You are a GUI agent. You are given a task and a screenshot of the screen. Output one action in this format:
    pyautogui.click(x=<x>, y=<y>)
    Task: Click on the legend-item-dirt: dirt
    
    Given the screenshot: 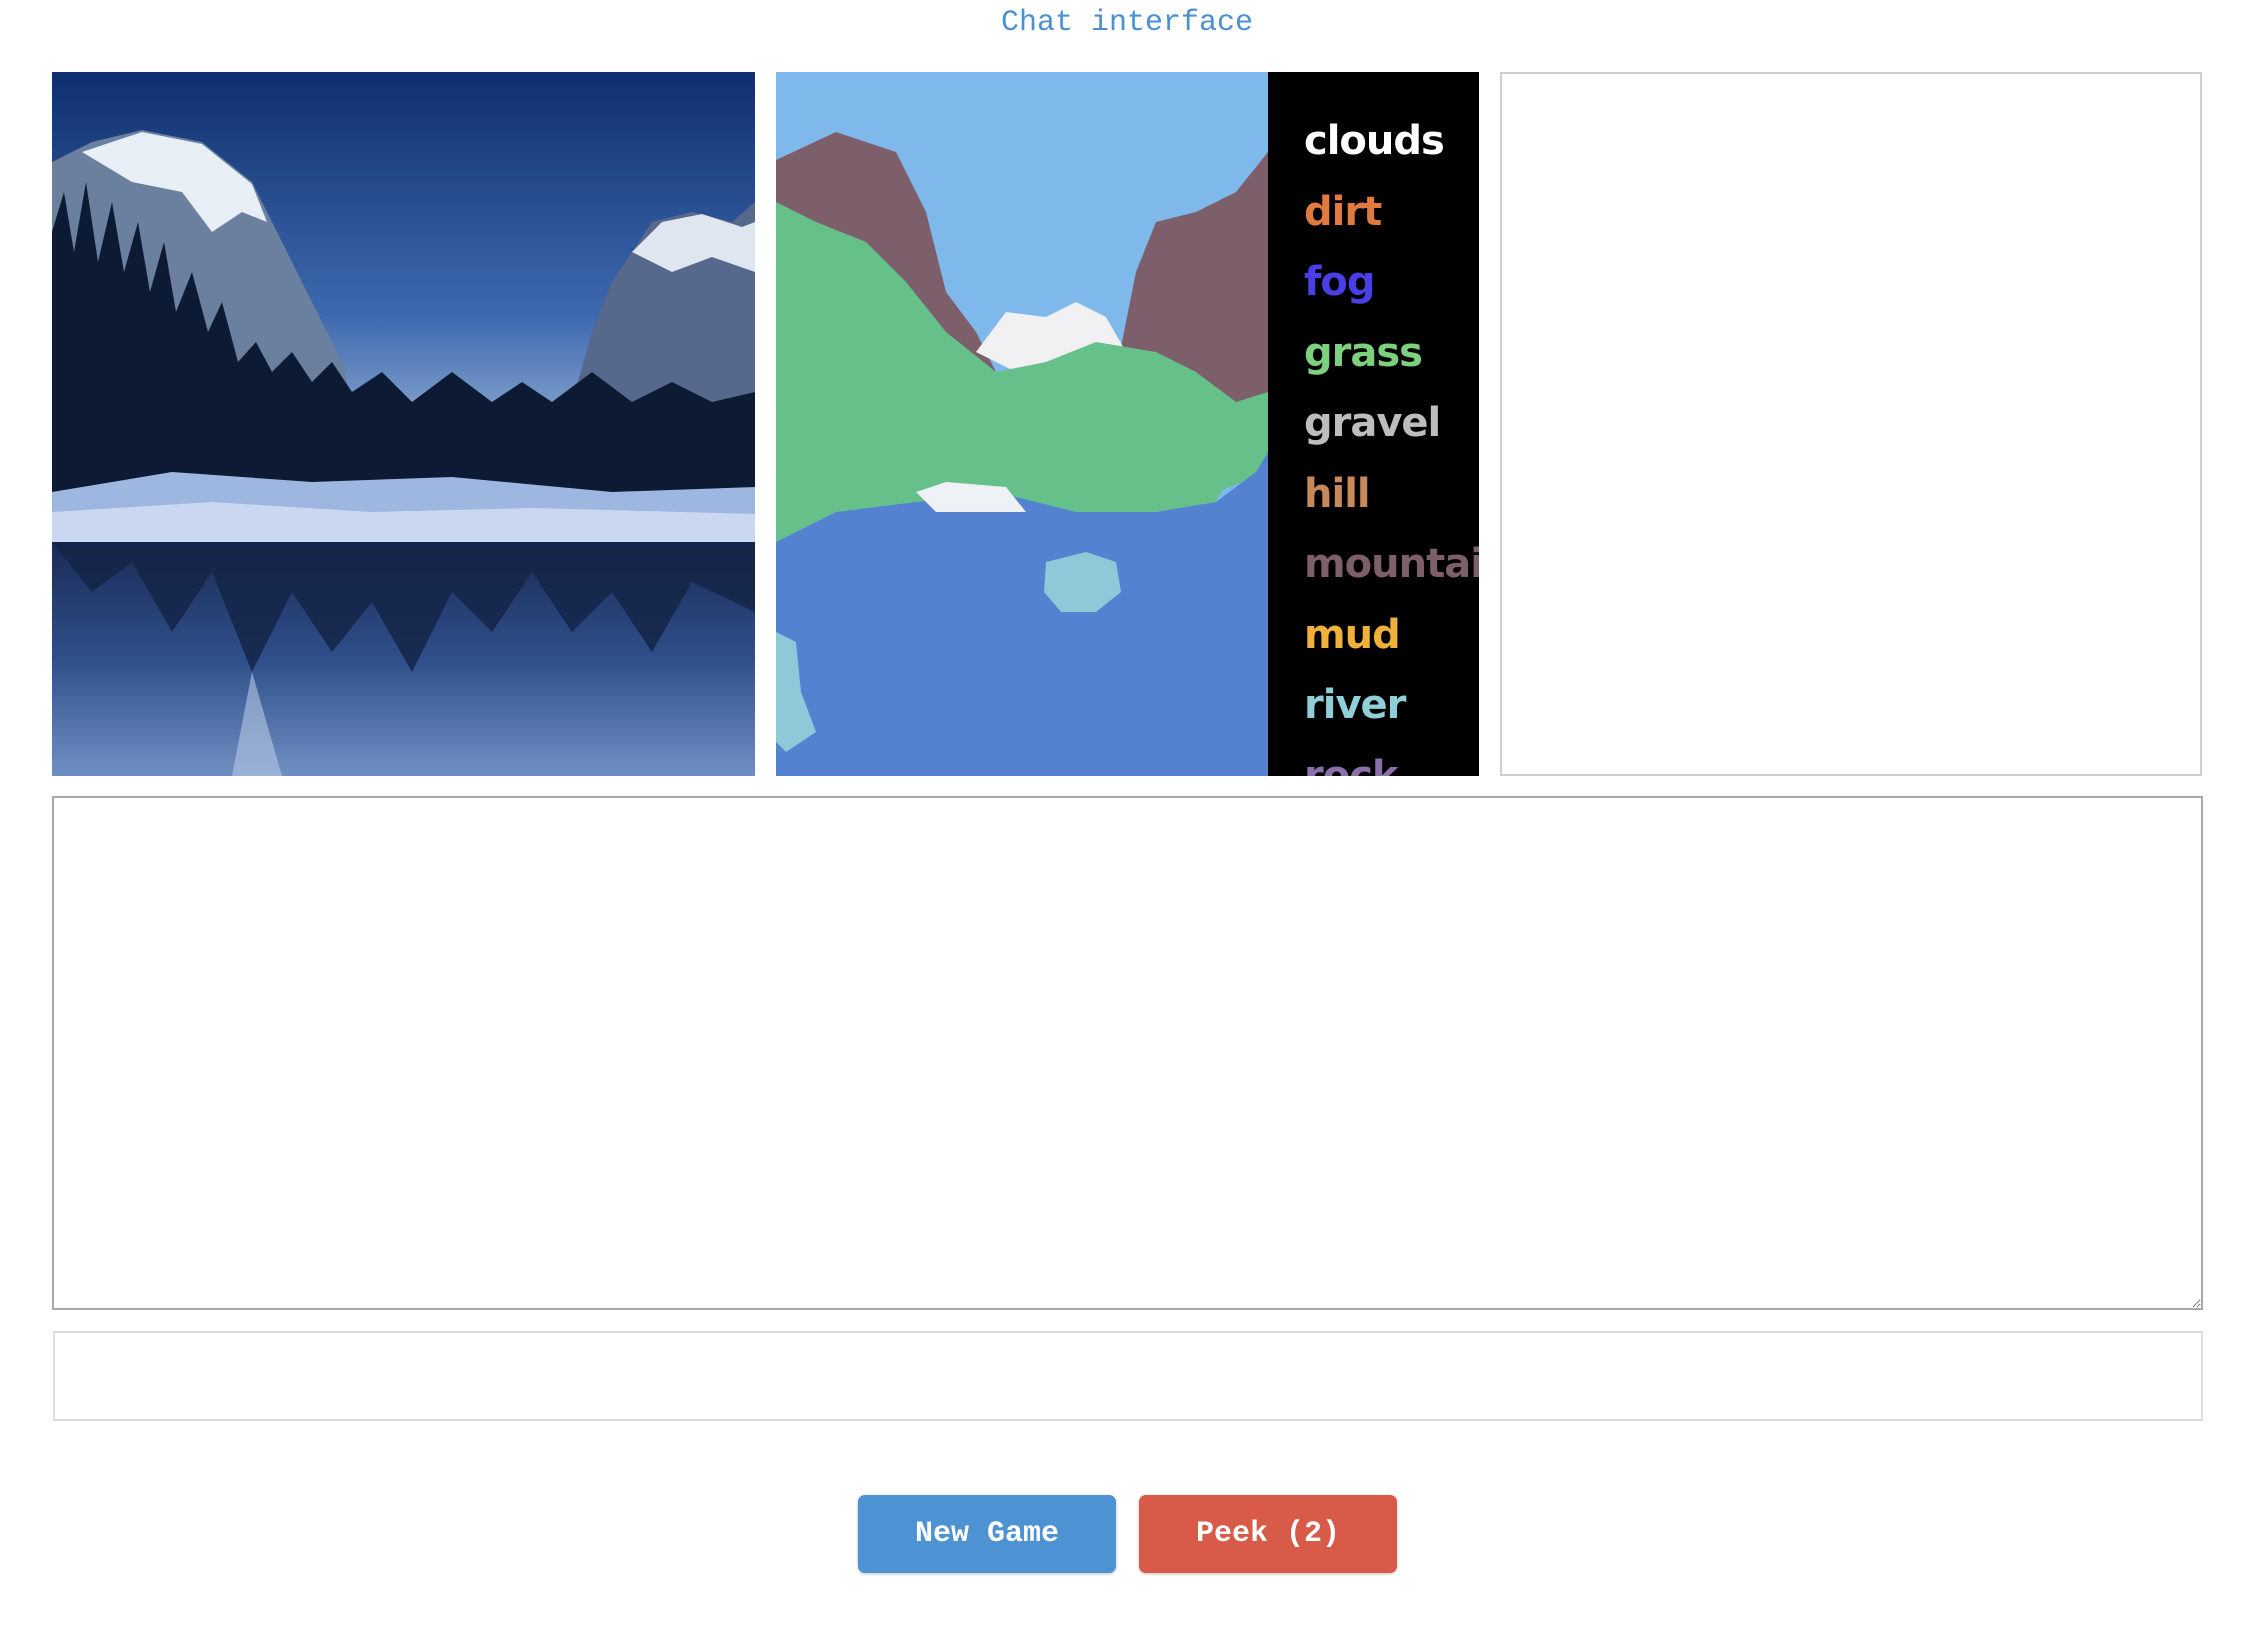 What is the action you would take?
    pyautogui.click(x=1343, y=211)
    